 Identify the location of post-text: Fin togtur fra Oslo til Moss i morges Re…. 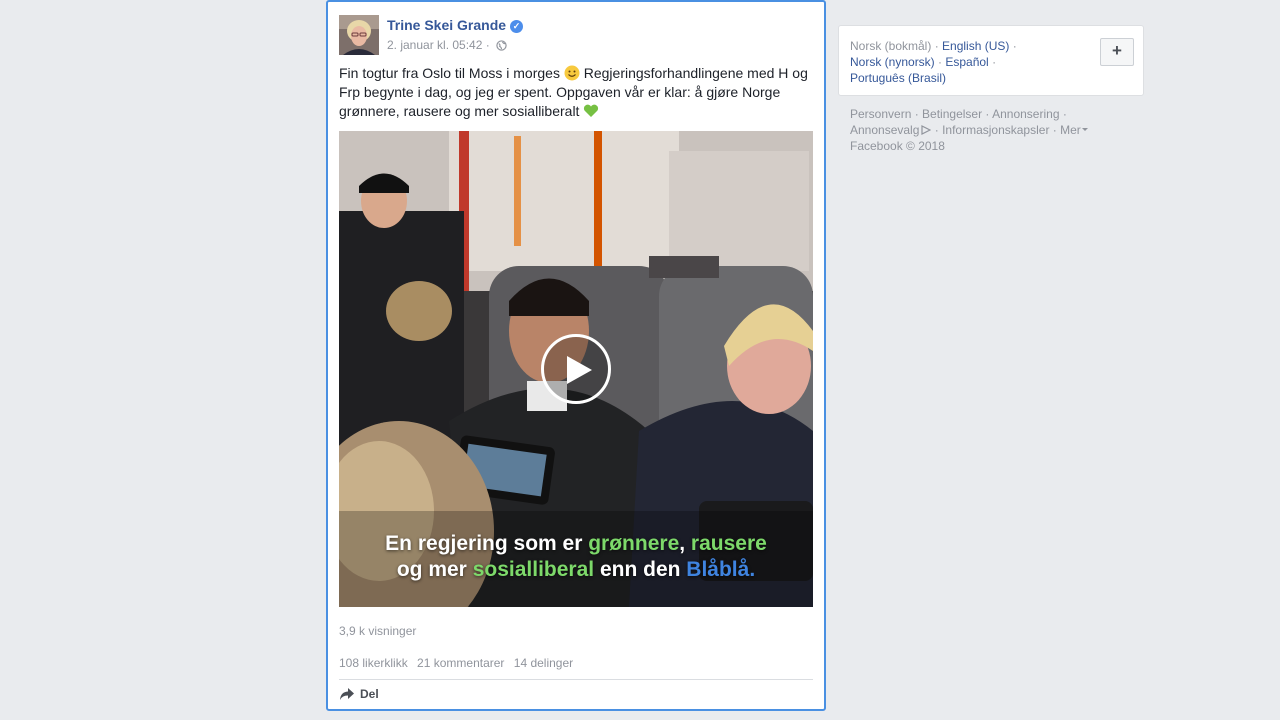
(576, 92).